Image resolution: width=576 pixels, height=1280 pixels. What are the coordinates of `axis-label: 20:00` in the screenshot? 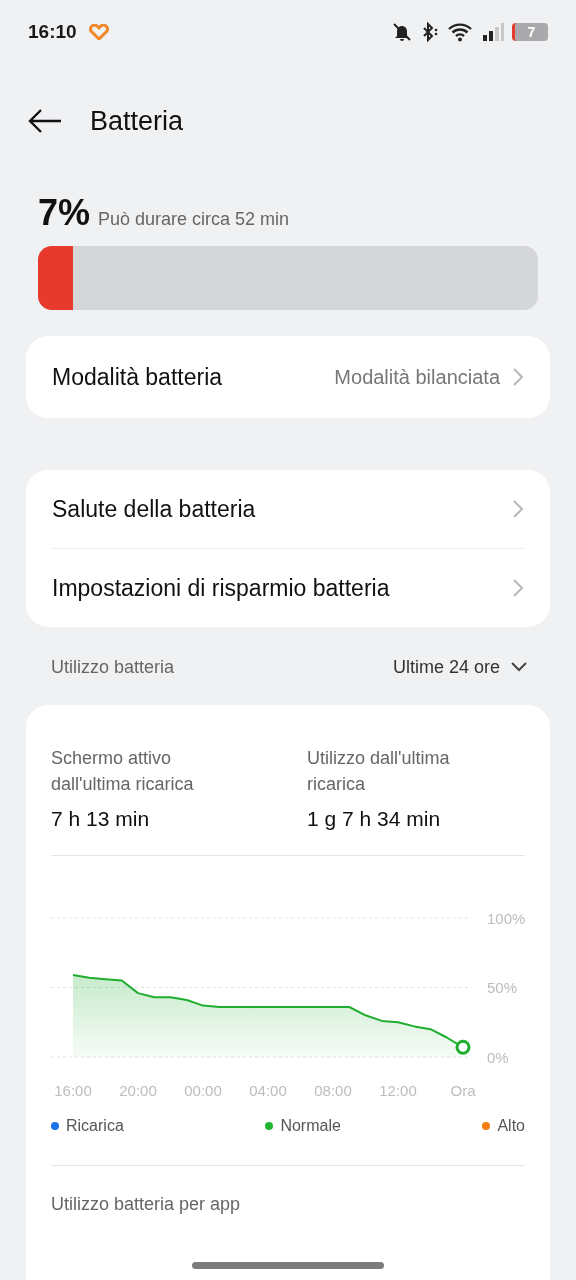 It's located at (138, 1090).